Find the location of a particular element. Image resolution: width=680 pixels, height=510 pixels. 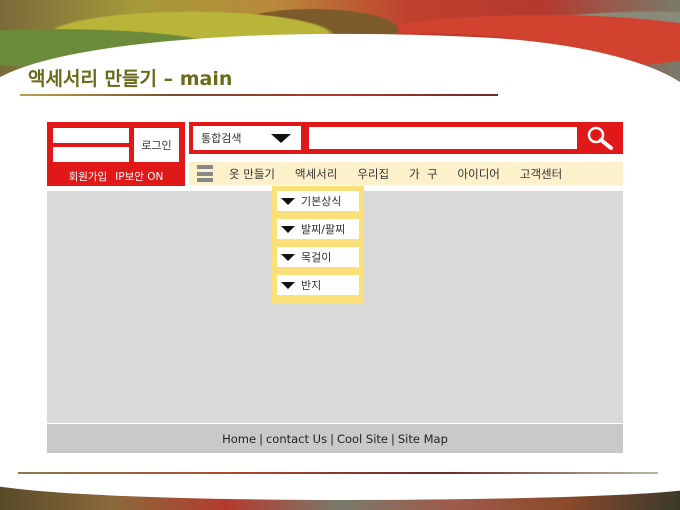

footer-bar: Home | contact Us | Cool Site | Site Map is located at coordinates (335, 438).